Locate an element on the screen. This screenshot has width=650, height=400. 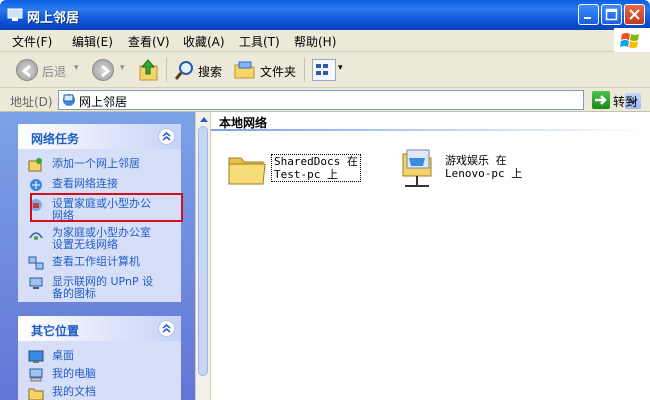
upnp-device-icon is located at coordinates (36, 283).